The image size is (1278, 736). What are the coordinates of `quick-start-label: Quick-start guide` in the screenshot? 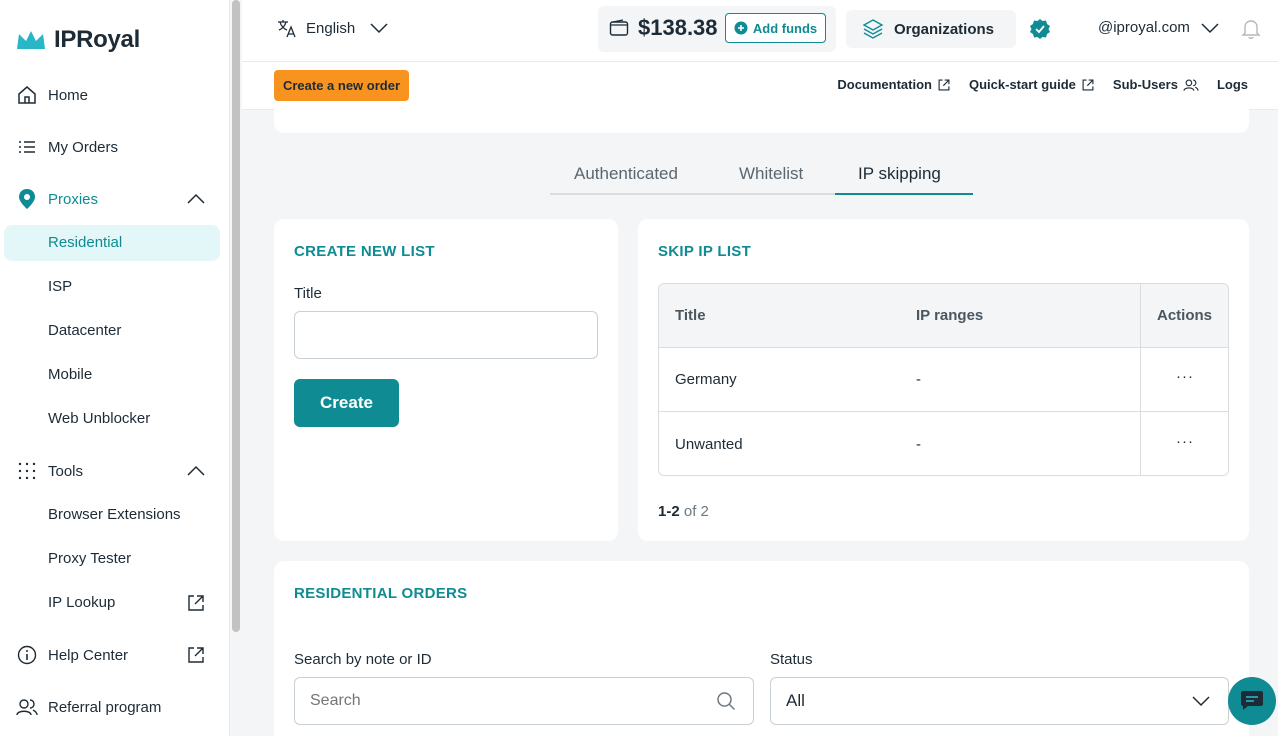 It's located at (1022, 84).